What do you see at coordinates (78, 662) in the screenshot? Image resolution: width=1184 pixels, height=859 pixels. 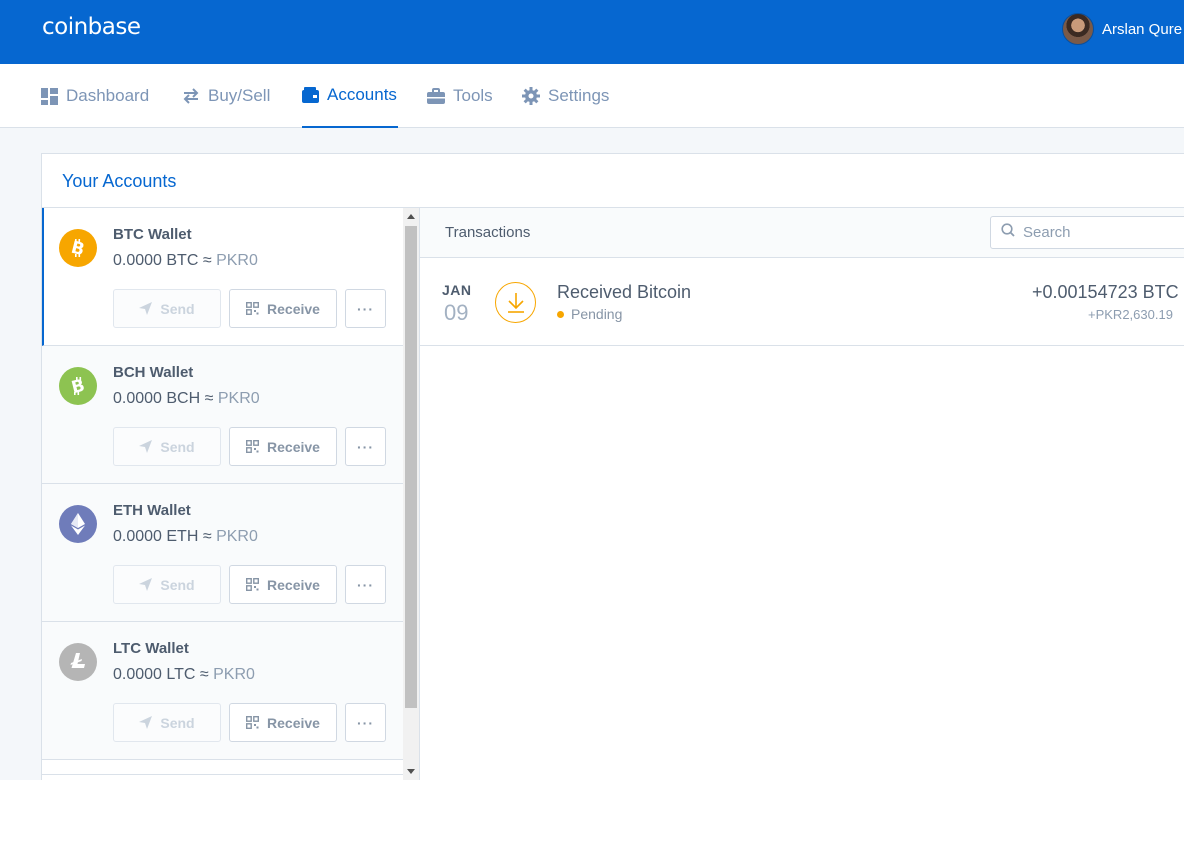 I see `litecoin-icon` at bounding box center [78, 662].